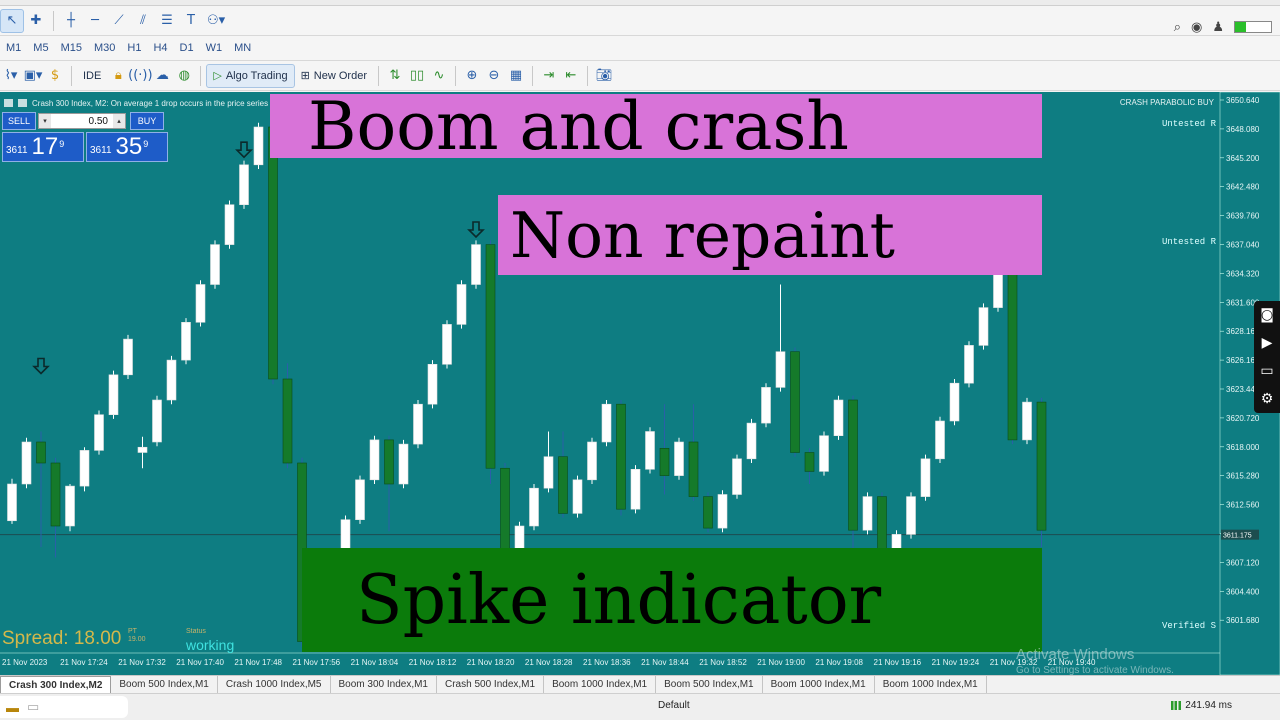 Image resolution: width=1280 pixels, height=720 pixels. What do you see at coordinates (95, 21) in the screenshot?
I see `horizontal-line-tool-icon: ─` at bounding box center [95, 21].